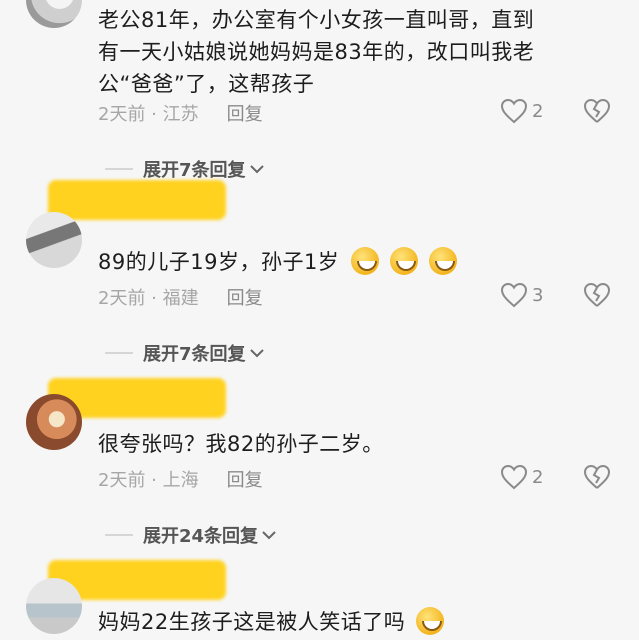  Describe the element at coordinates (316, 52) in the screenshot. I see `comment-text-line: 有一天小姑娘说她妈妈是83年的，改口叫我老` at that location.